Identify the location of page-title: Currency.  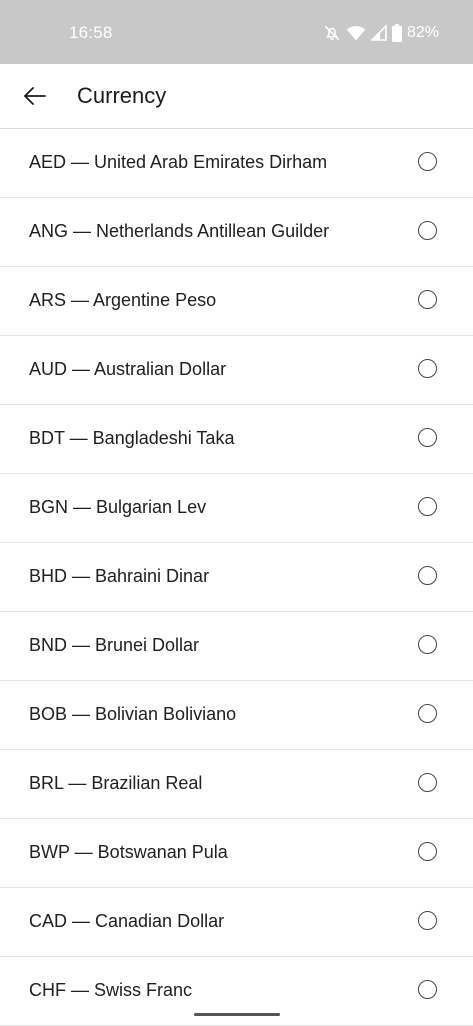
(122, 95).